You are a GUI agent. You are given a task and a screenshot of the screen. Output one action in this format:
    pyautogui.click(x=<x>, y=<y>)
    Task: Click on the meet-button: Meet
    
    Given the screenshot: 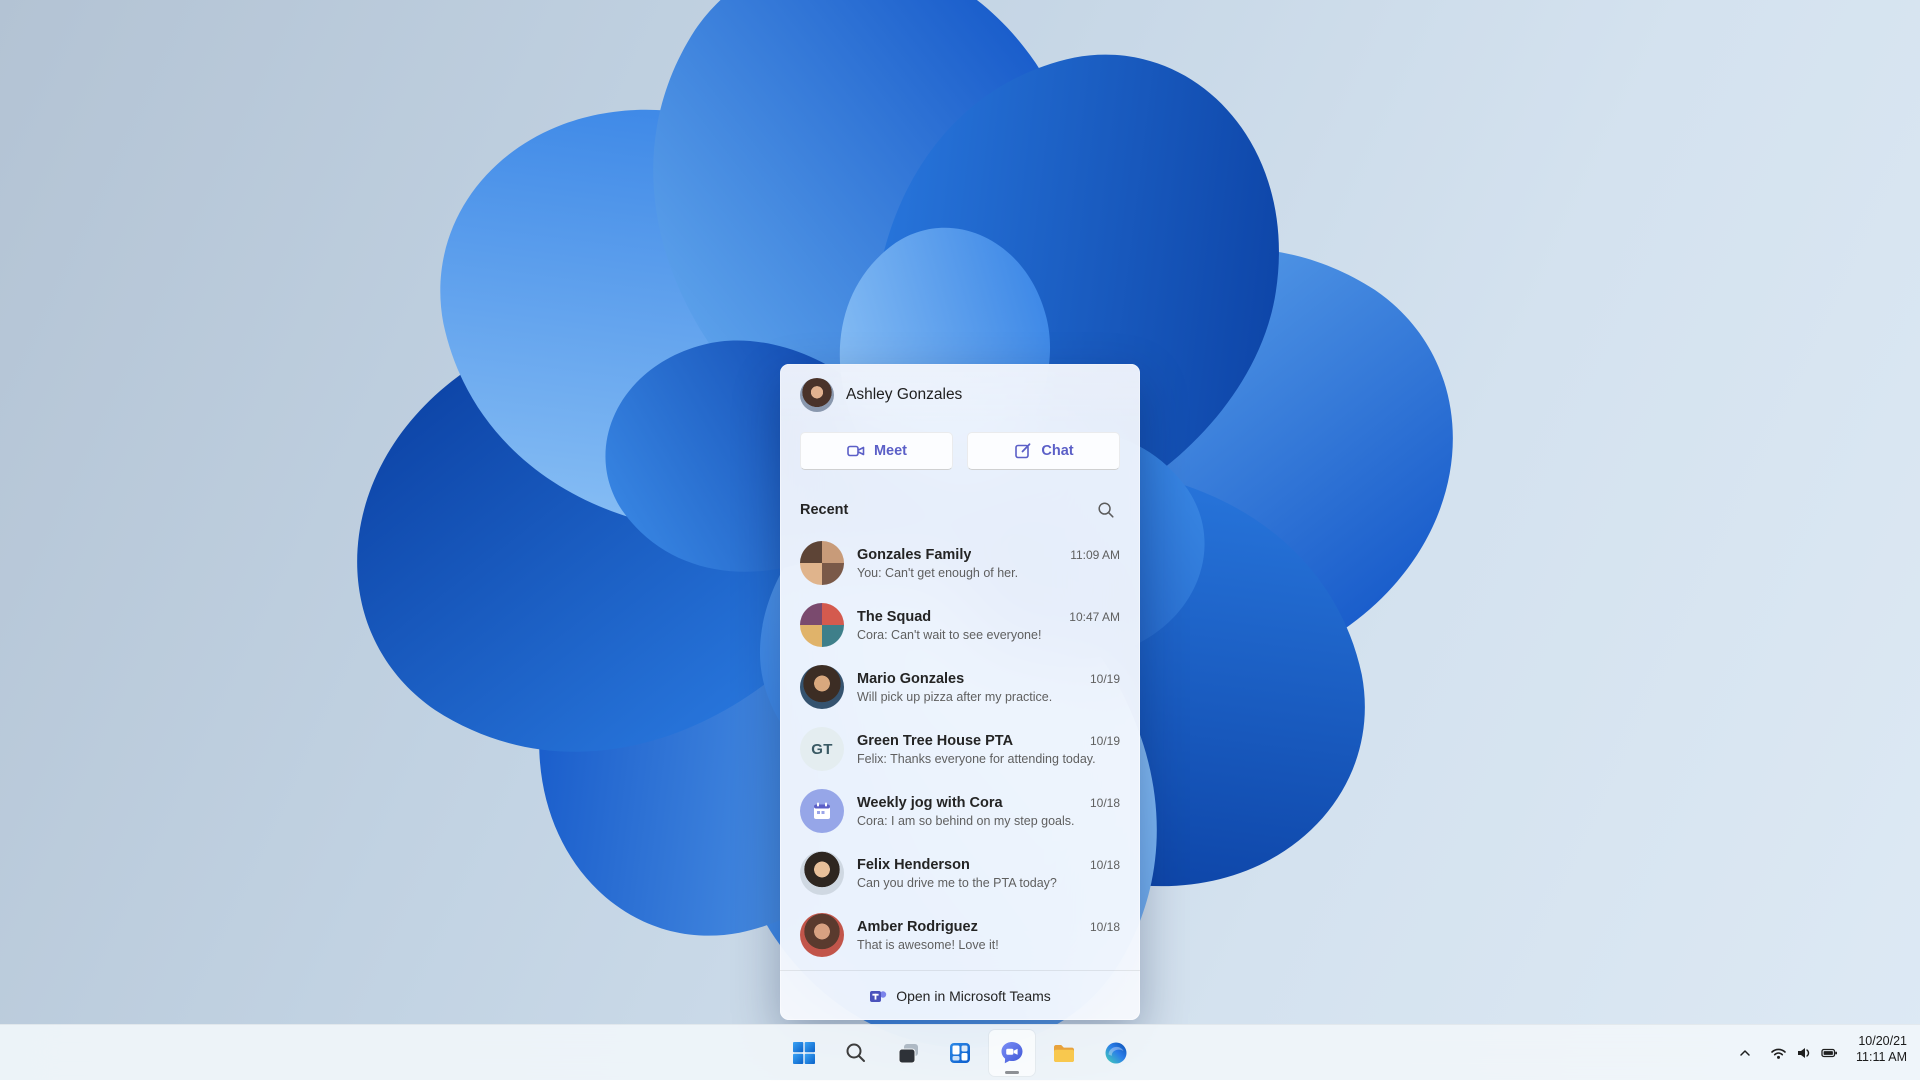 What is the action you would take?
    pyautogui.click(x=876, y=451)
    